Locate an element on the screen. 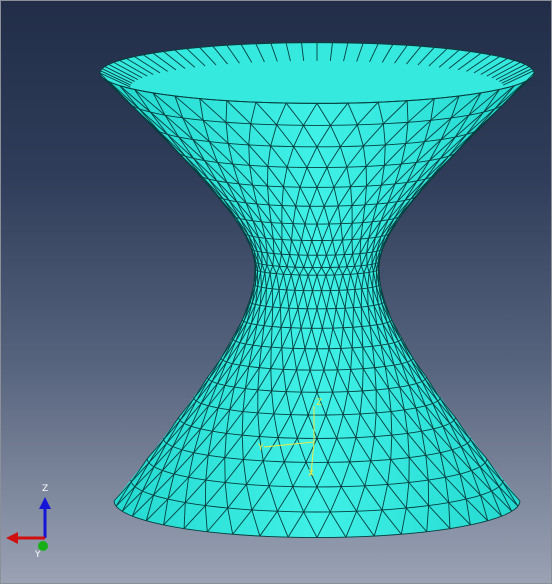 This screenshot has height=584, width=552. triad-y-label: Y is located at coordinates (37, 555).